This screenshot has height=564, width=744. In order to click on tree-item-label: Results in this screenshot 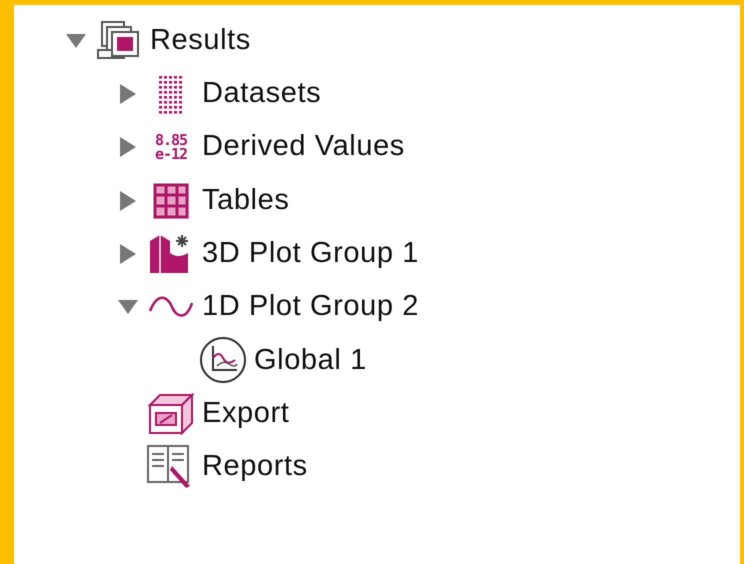, I will do `click(200, 40)`.